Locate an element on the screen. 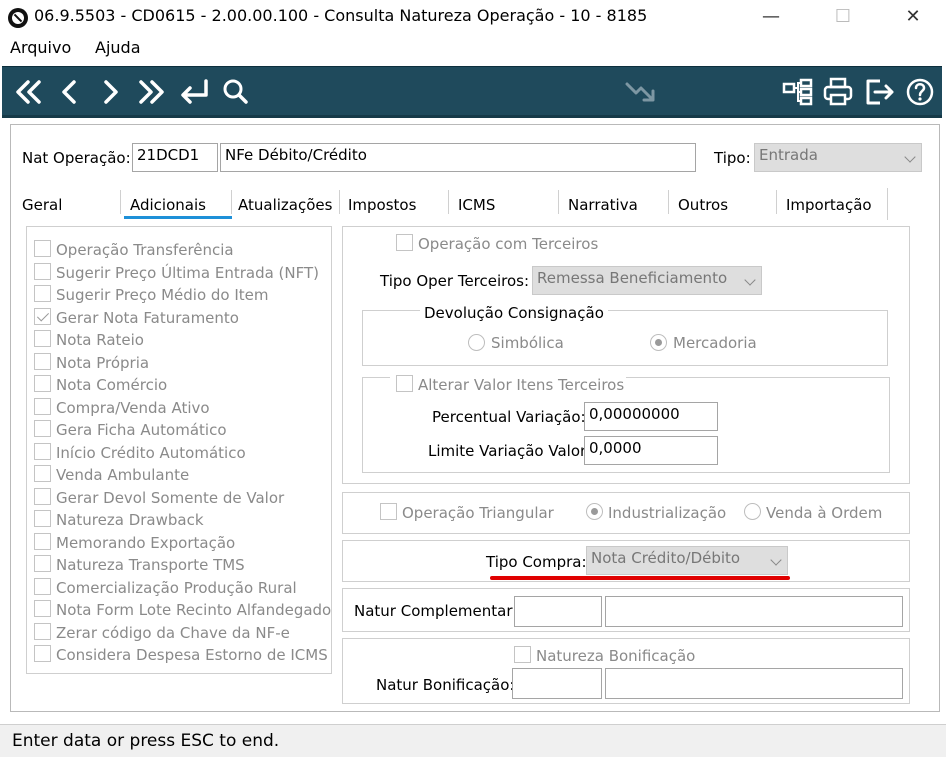  natur-complementar-desc-field is located at coordinates (754, 611).